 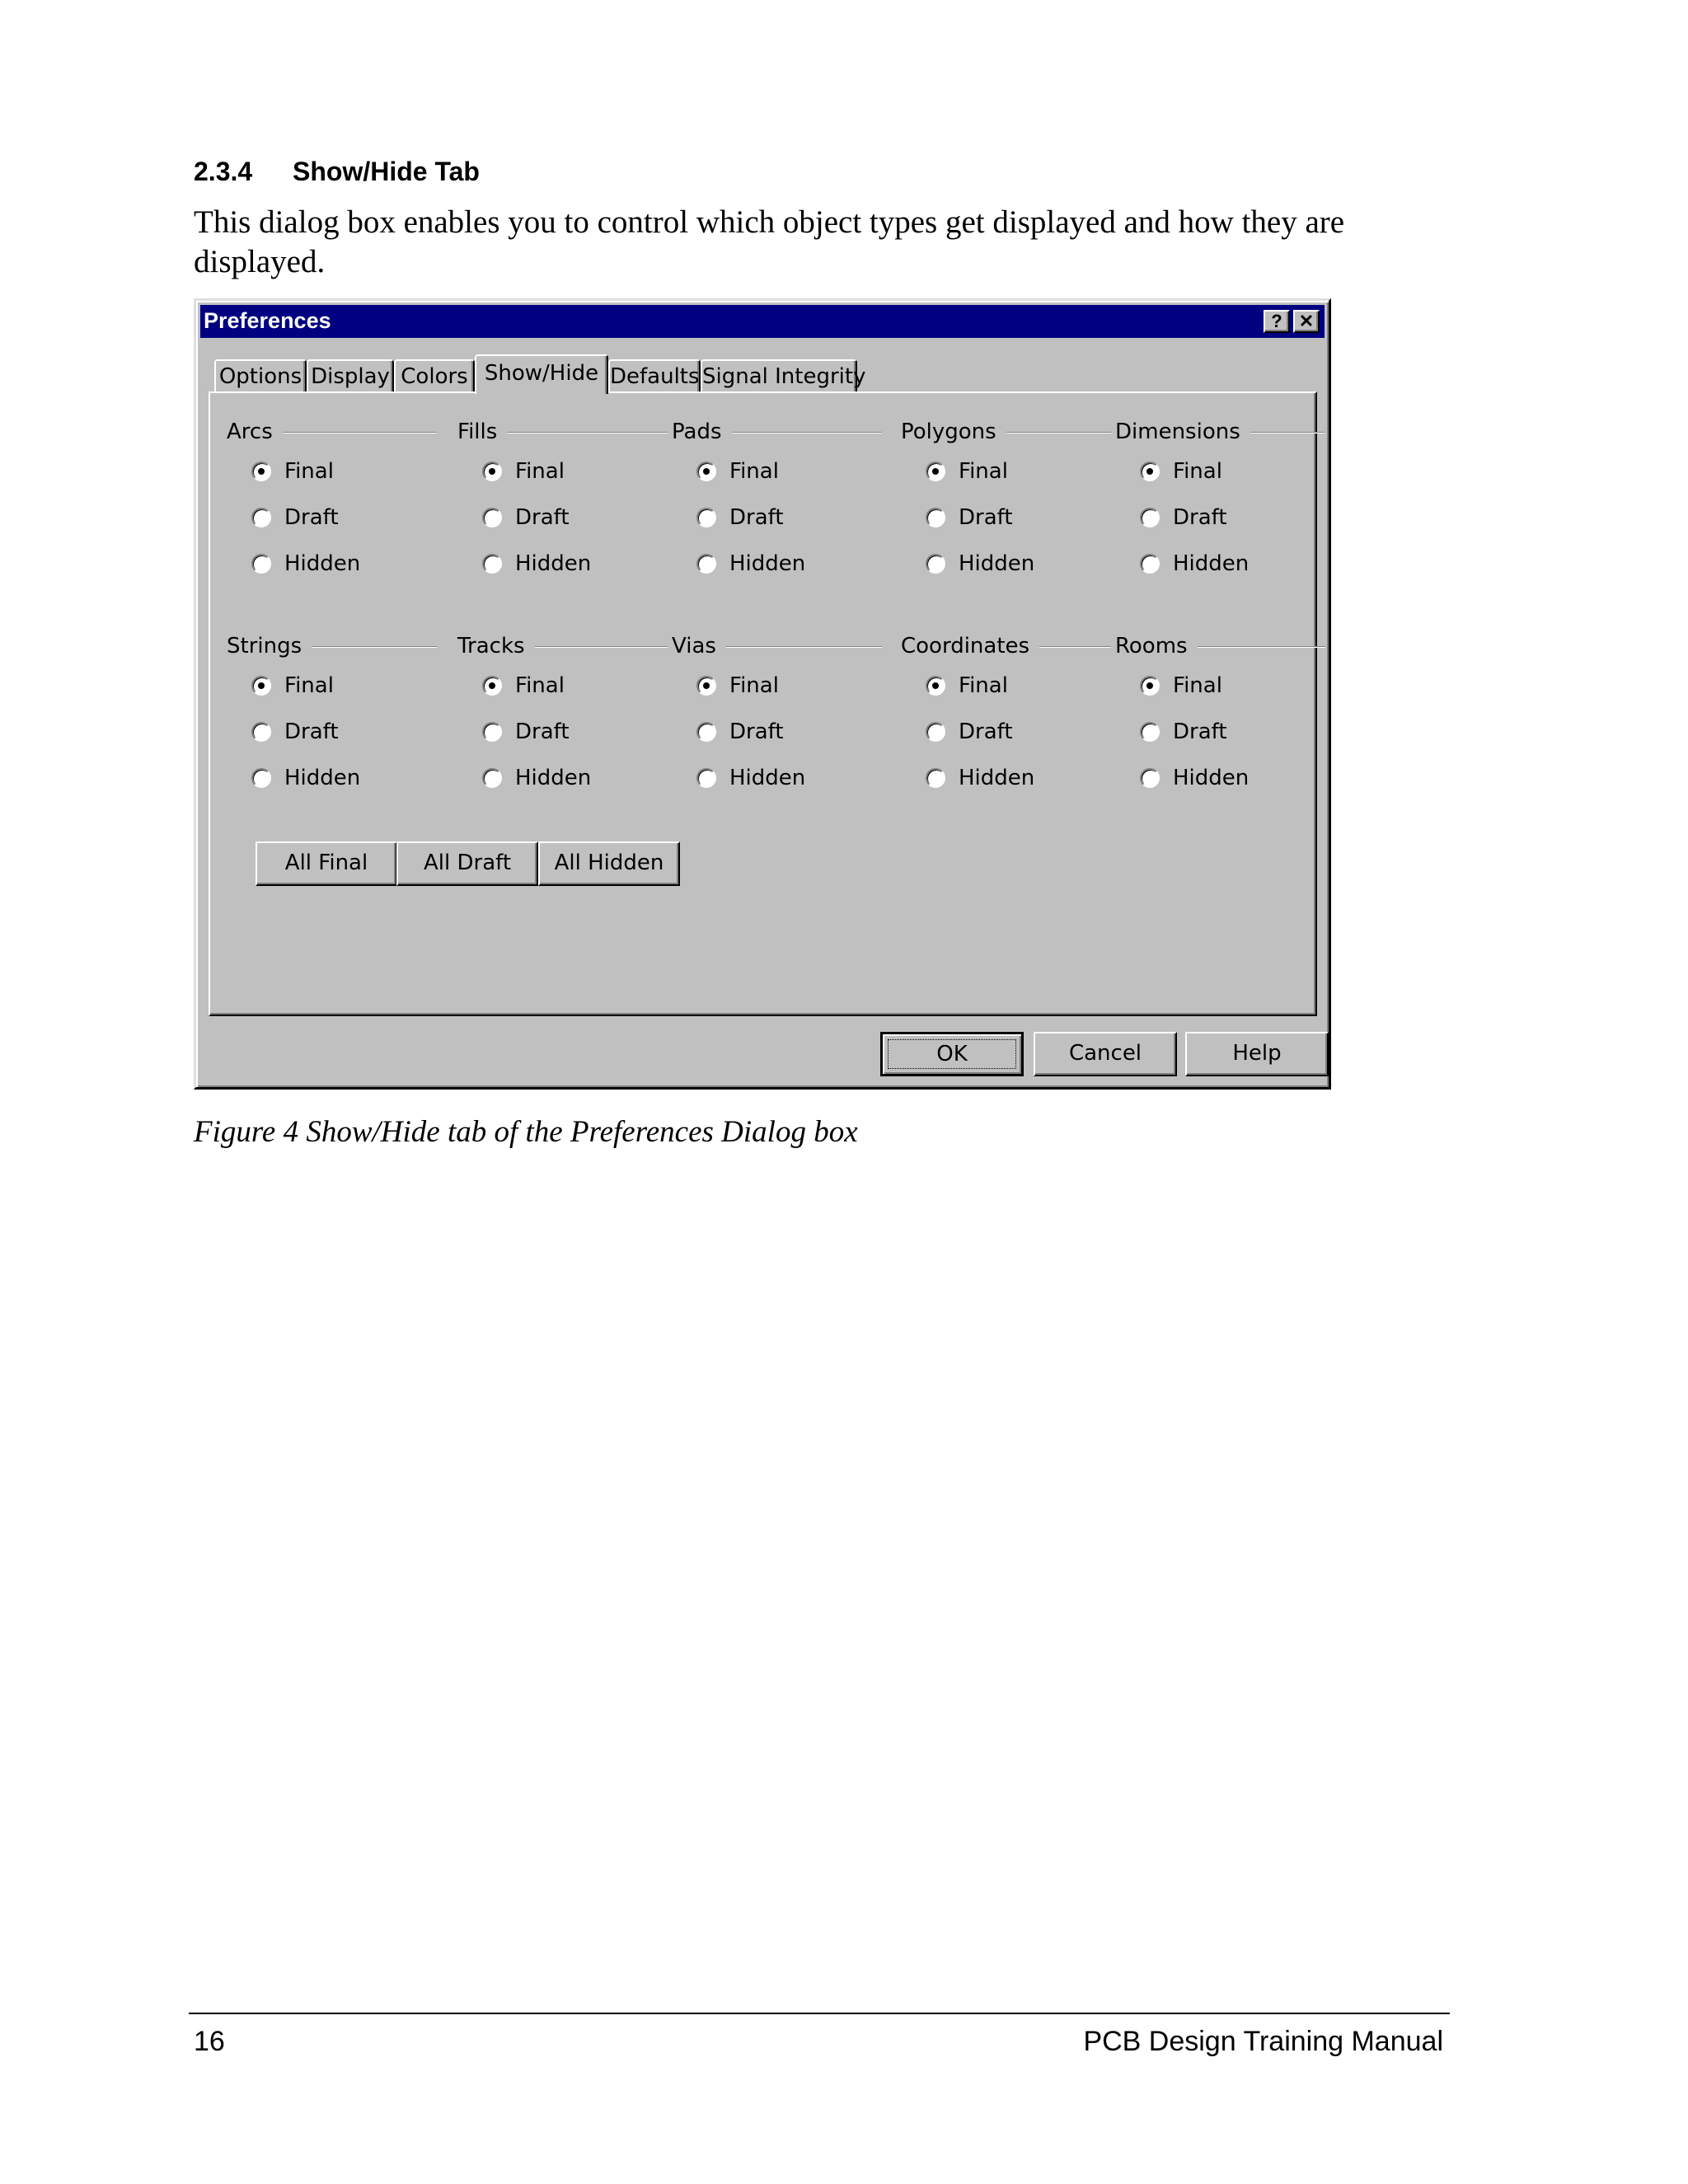 I want to click on group-fills: Fills Final Draft Hidden, so click(x=562, y=500).